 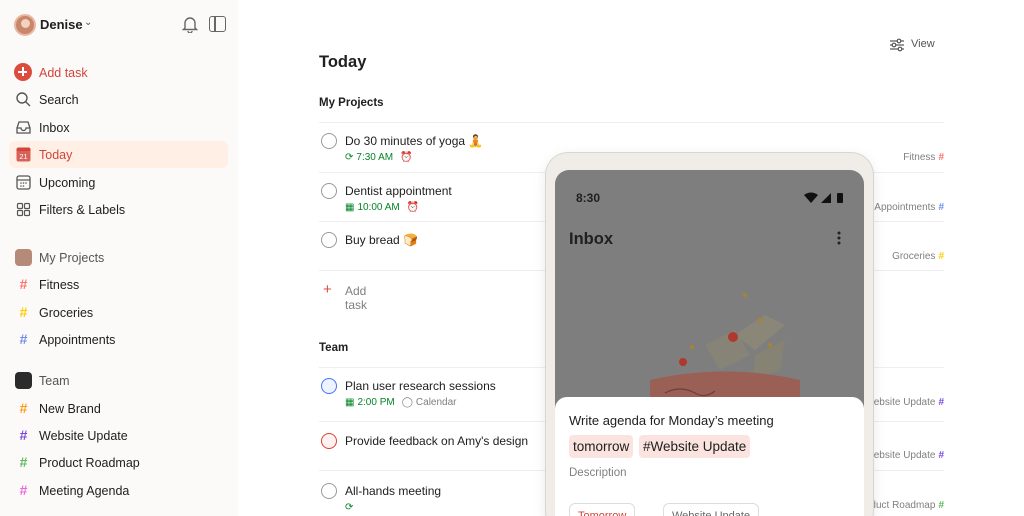 I want to click on search-icon, so click(x=23, y=99).